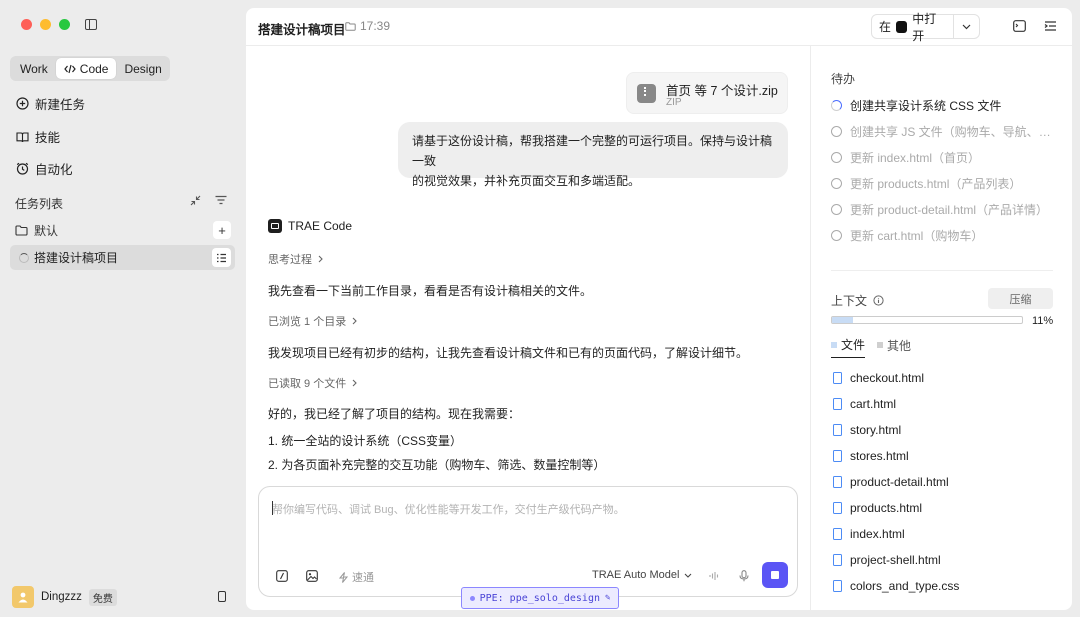 This screenshot has width=1080, height=617. I want to click on todo-item: 更新 product-detail.html（产品详情）, so click(943, 209).